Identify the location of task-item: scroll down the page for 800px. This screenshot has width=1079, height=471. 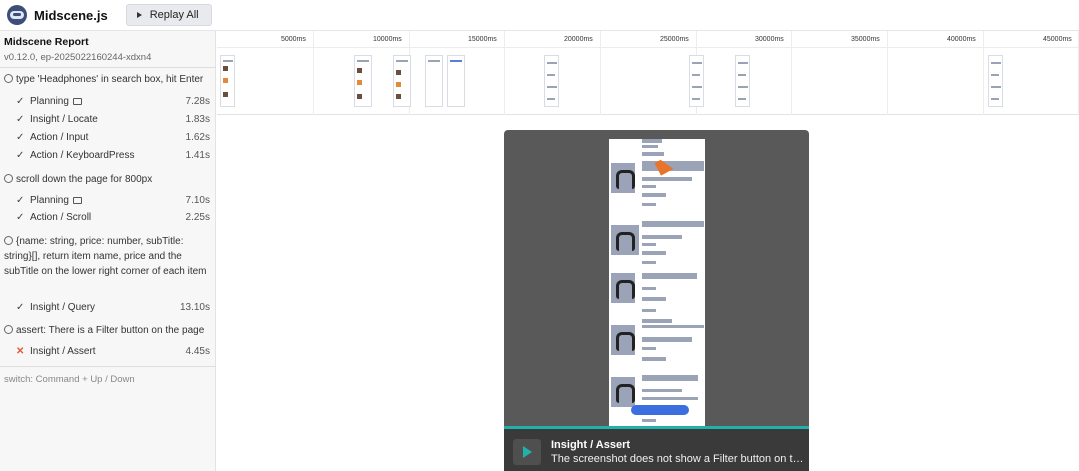
(108, 179).